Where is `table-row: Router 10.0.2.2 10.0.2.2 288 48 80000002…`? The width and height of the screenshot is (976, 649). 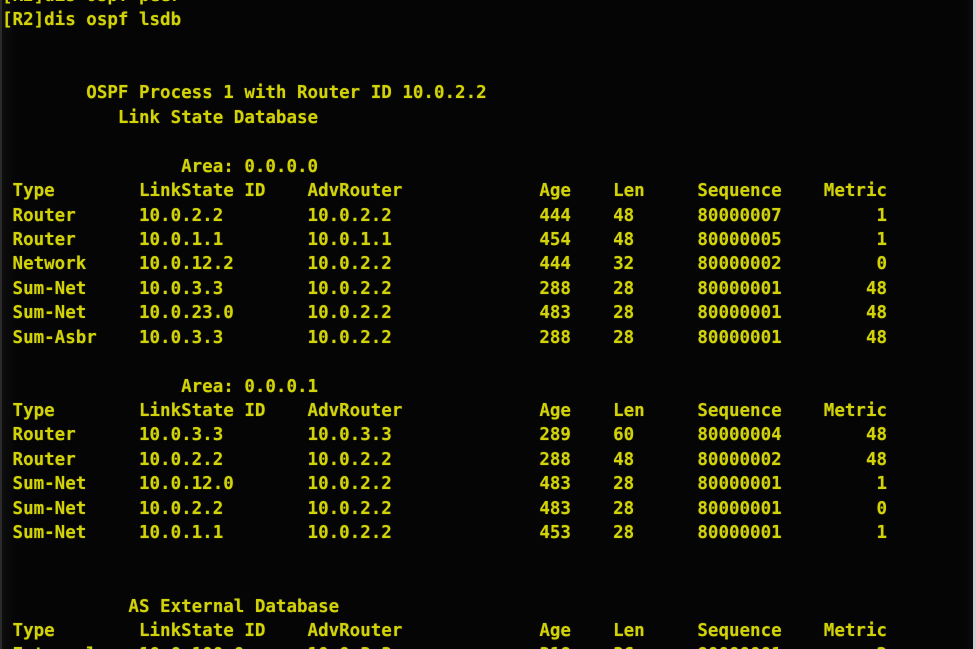 table-row: Router 10.0.2.2 10.0.2.2 288 48 80000002… is located at coordinates (445, 459).